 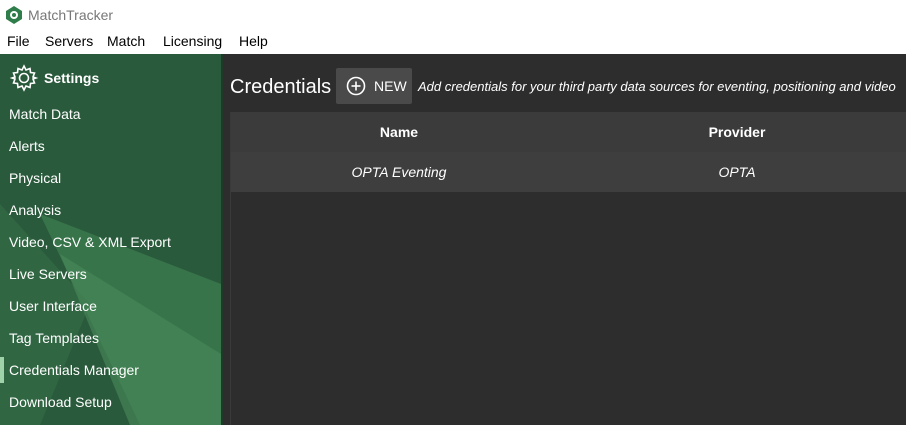 What do you see at coordinates (568, 172) in the screenshot?
I see `table-row: OPTA Eventing OPTA` at bounding box center [568, 172].